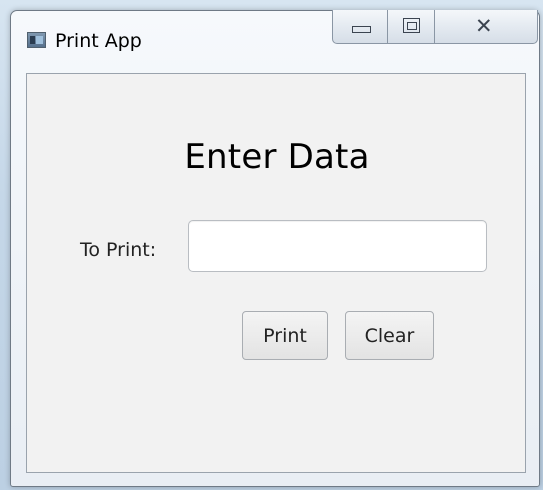 The width and height of the screenshot is (543, 490). What do you see at coordinates (361, 29) in the screenshot?
I see `minimize-icon` at bounding box center [361, 29].